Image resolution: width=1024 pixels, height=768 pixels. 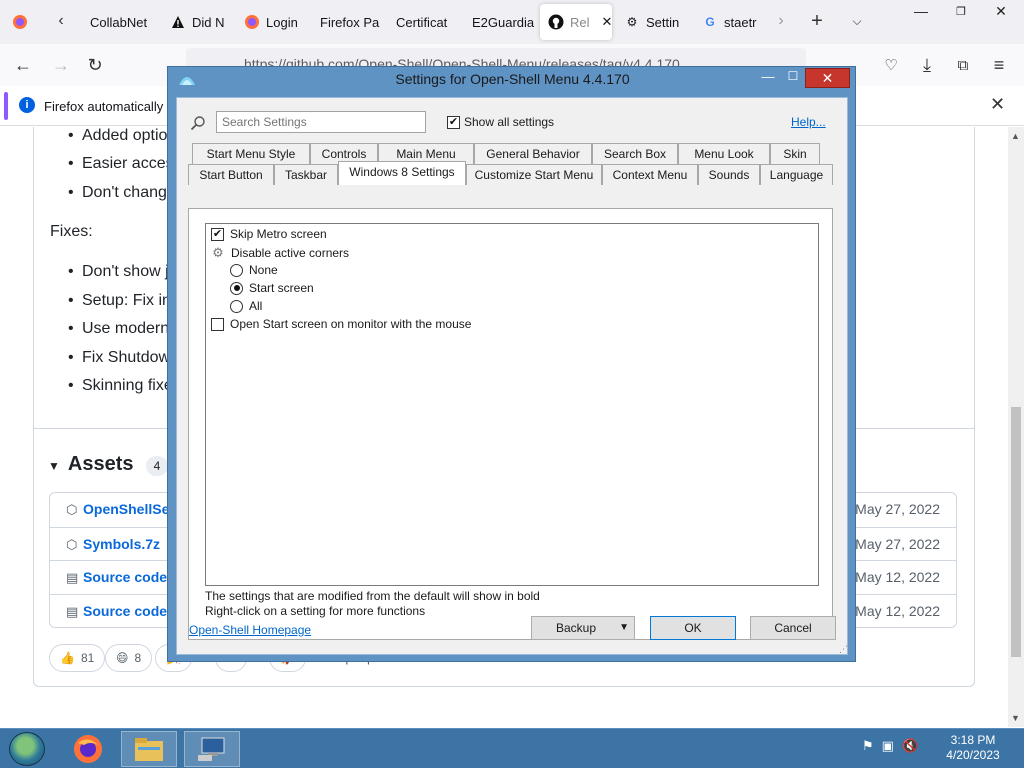 I want to click on dropdown-arrow-icon: ▼, so click(x=624, y=627).